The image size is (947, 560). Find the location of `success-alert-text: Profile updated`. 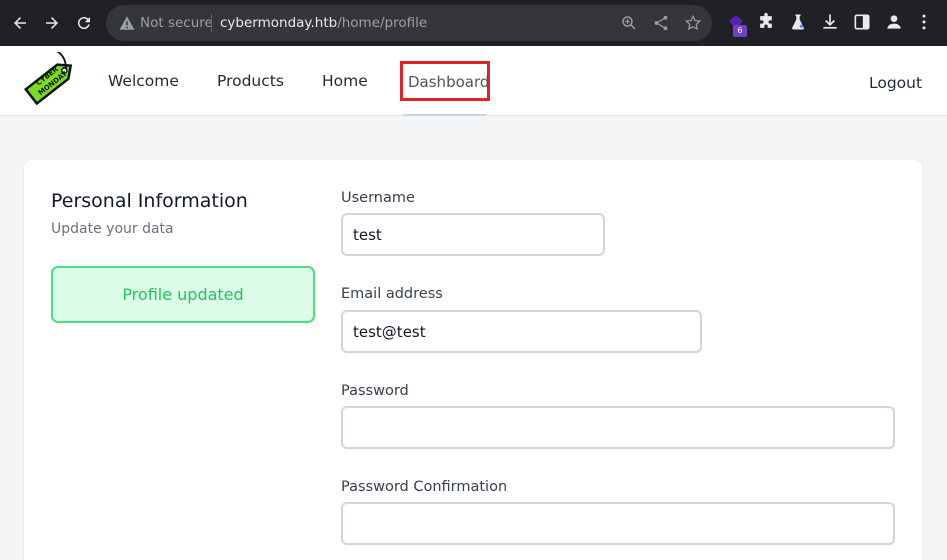

success-alert-text: Profile updated is located at coordinates (183, 294).